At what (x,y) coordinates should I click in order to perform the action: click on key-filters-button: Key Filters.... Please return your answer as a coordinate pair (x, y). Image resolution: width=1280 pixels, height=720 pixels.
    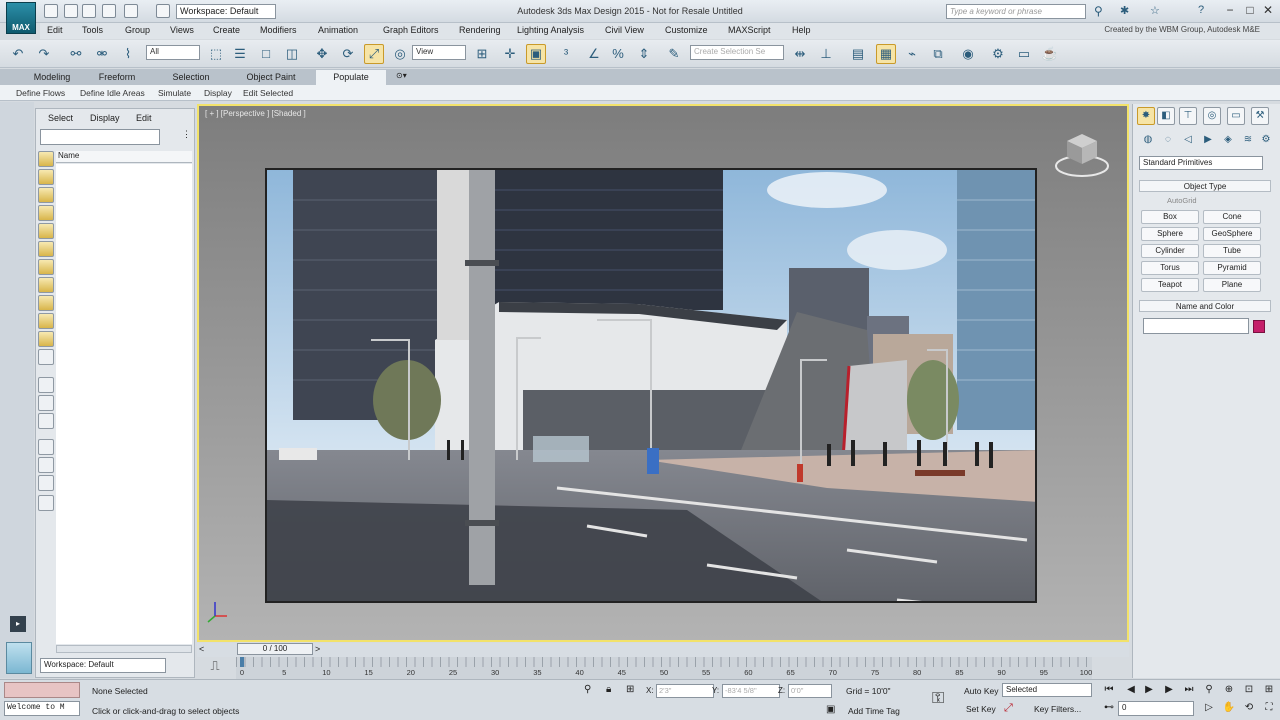
    Looking at the image, I should click on (1057, 709).